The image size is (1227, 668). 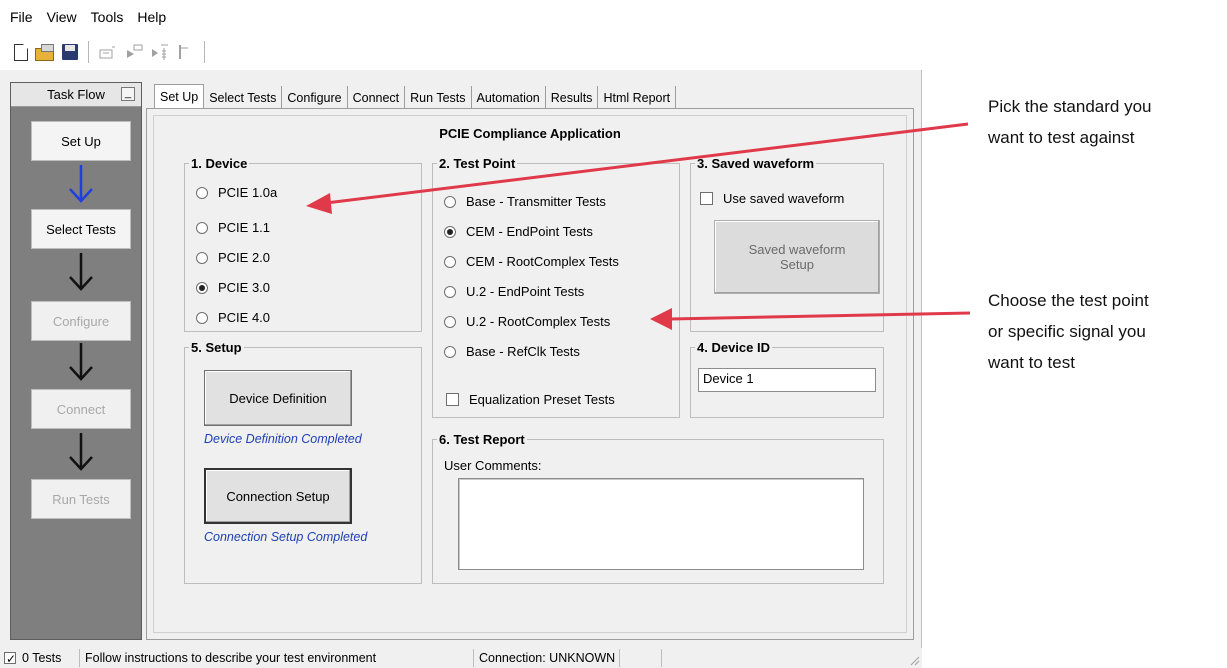 What do you see at coordinates (160, 52) in the screenshot?
I see `sequence-icon` at bounding box center [160, 52].